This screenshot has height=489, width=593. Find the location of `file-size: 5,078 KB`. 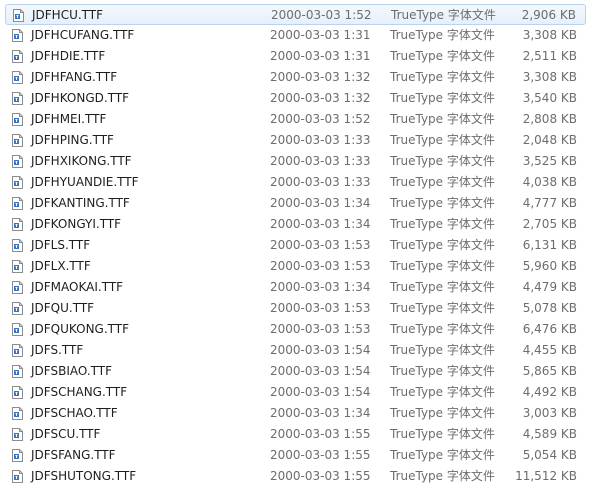

file-size: 5,078 KB is located at coordinates (549, 308).